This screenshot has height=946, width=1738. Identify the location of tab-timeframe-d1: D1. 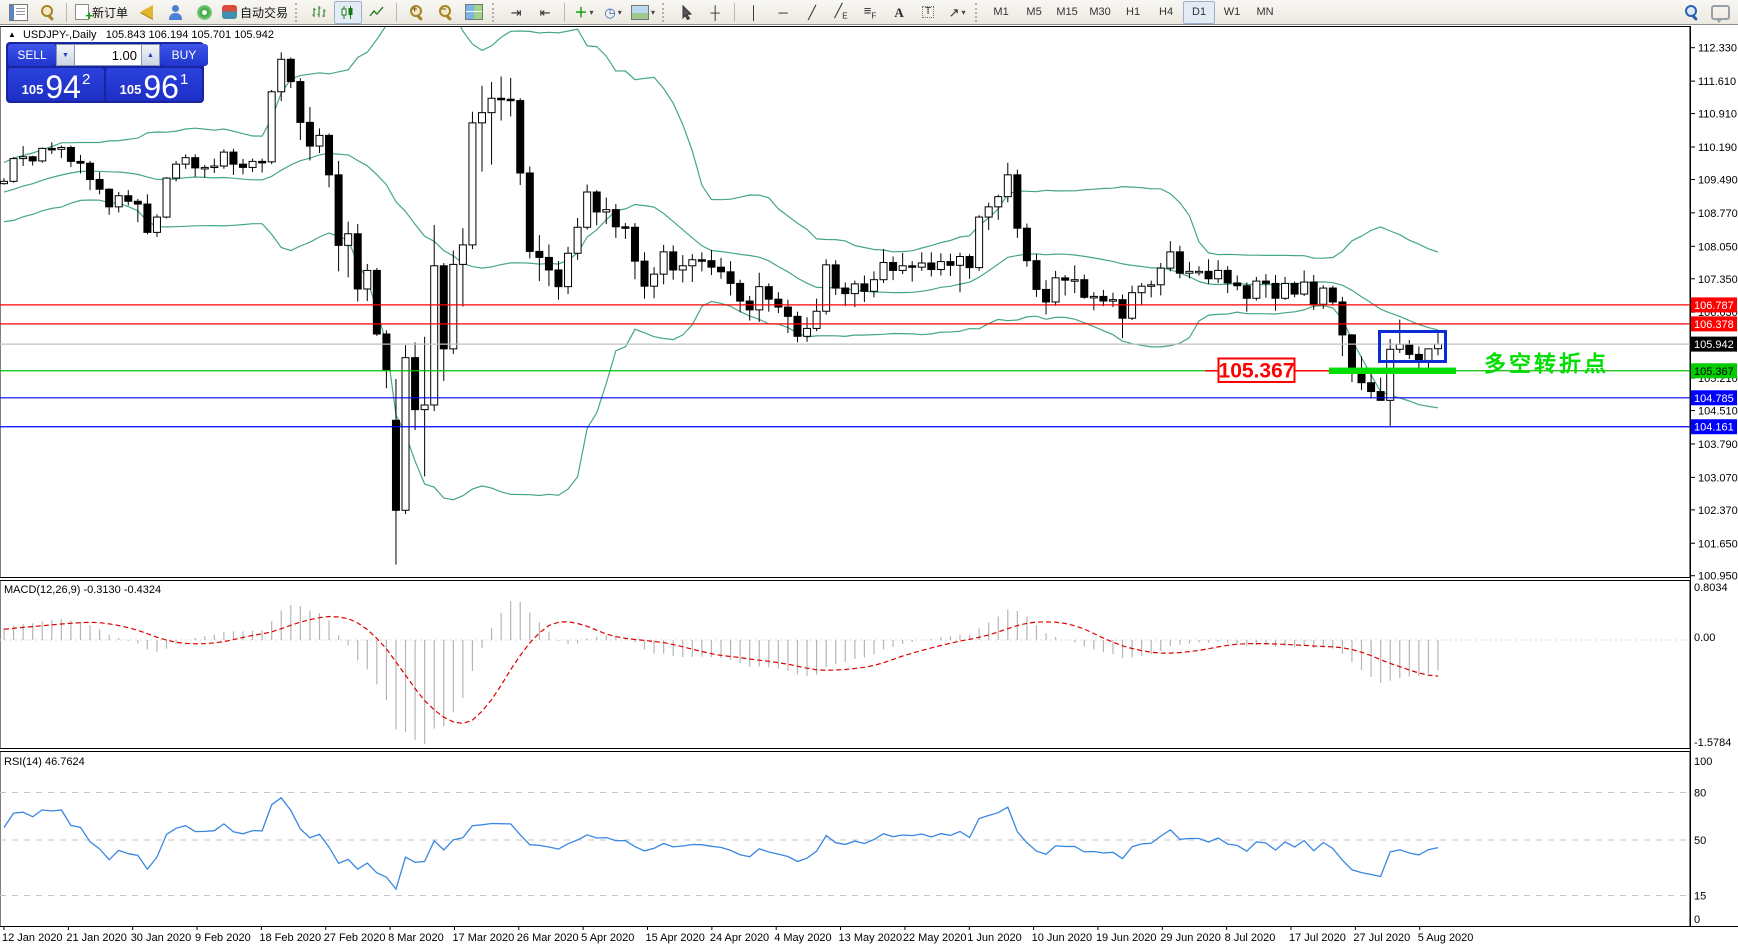
(1199, 12).